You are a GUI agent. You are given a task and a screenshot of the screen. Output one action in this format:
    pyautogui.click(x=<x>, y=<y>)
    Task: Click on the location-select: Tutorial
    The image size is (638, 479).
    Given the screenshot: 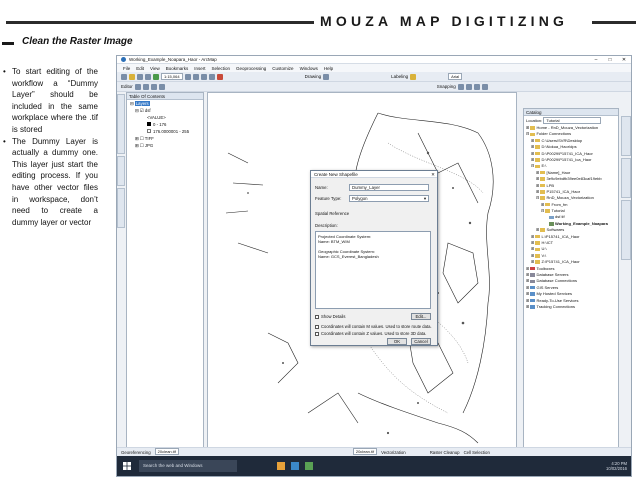 What is the action you would take?
    pyautogui.click(x=572, y=120)
    